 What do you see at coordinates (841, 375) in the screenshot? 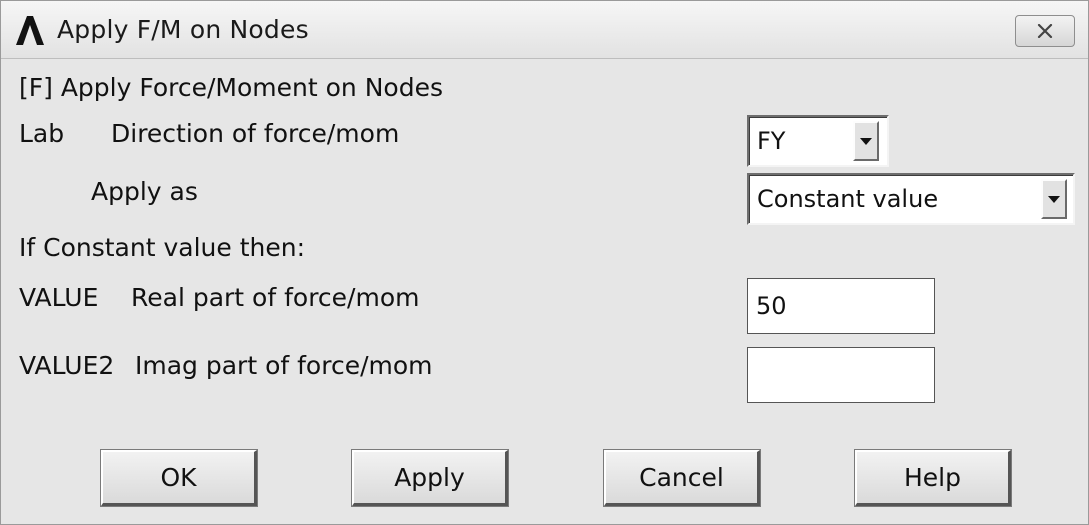
I see `value2-input` at bounding box center [841, 375].